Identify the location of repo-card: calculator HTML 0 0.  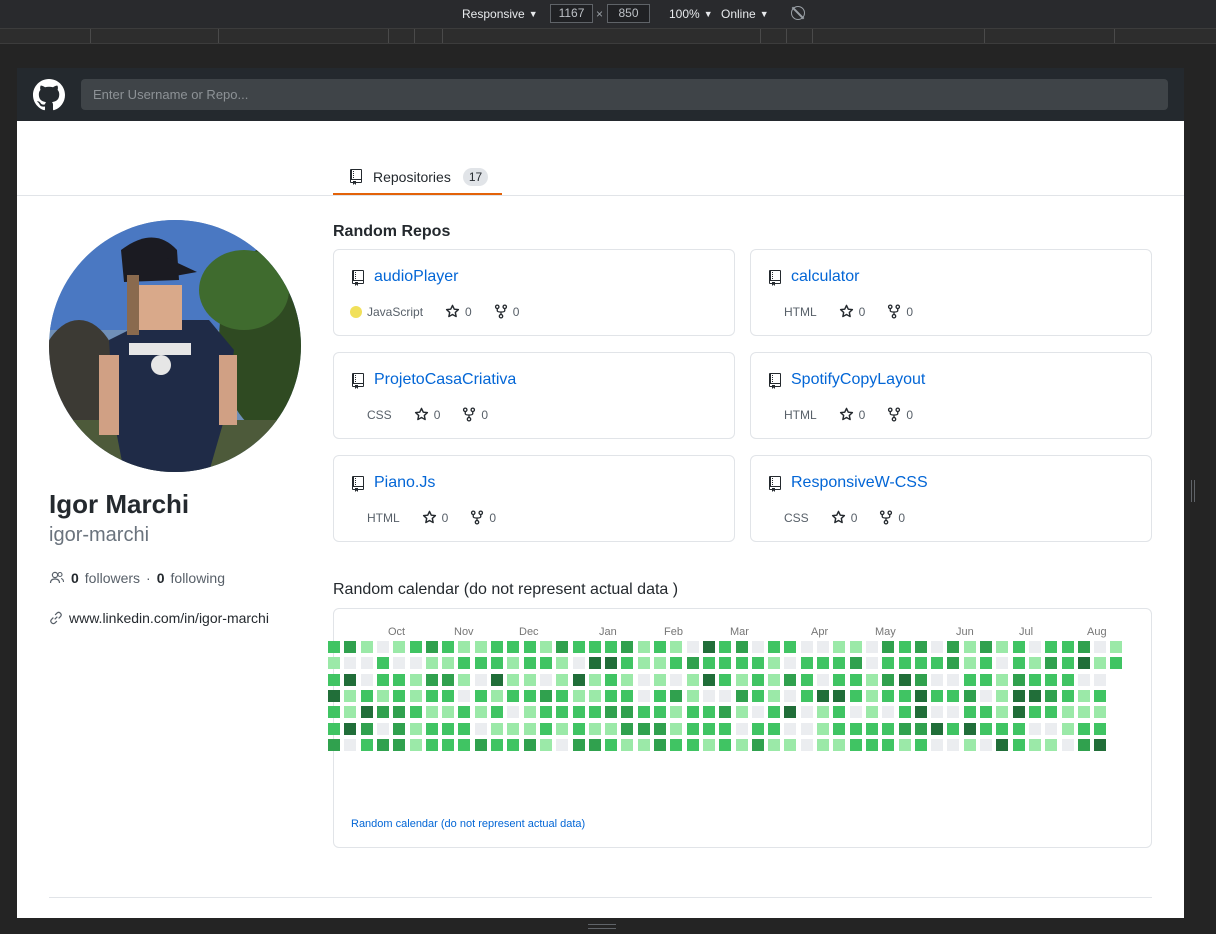
(951, 292).